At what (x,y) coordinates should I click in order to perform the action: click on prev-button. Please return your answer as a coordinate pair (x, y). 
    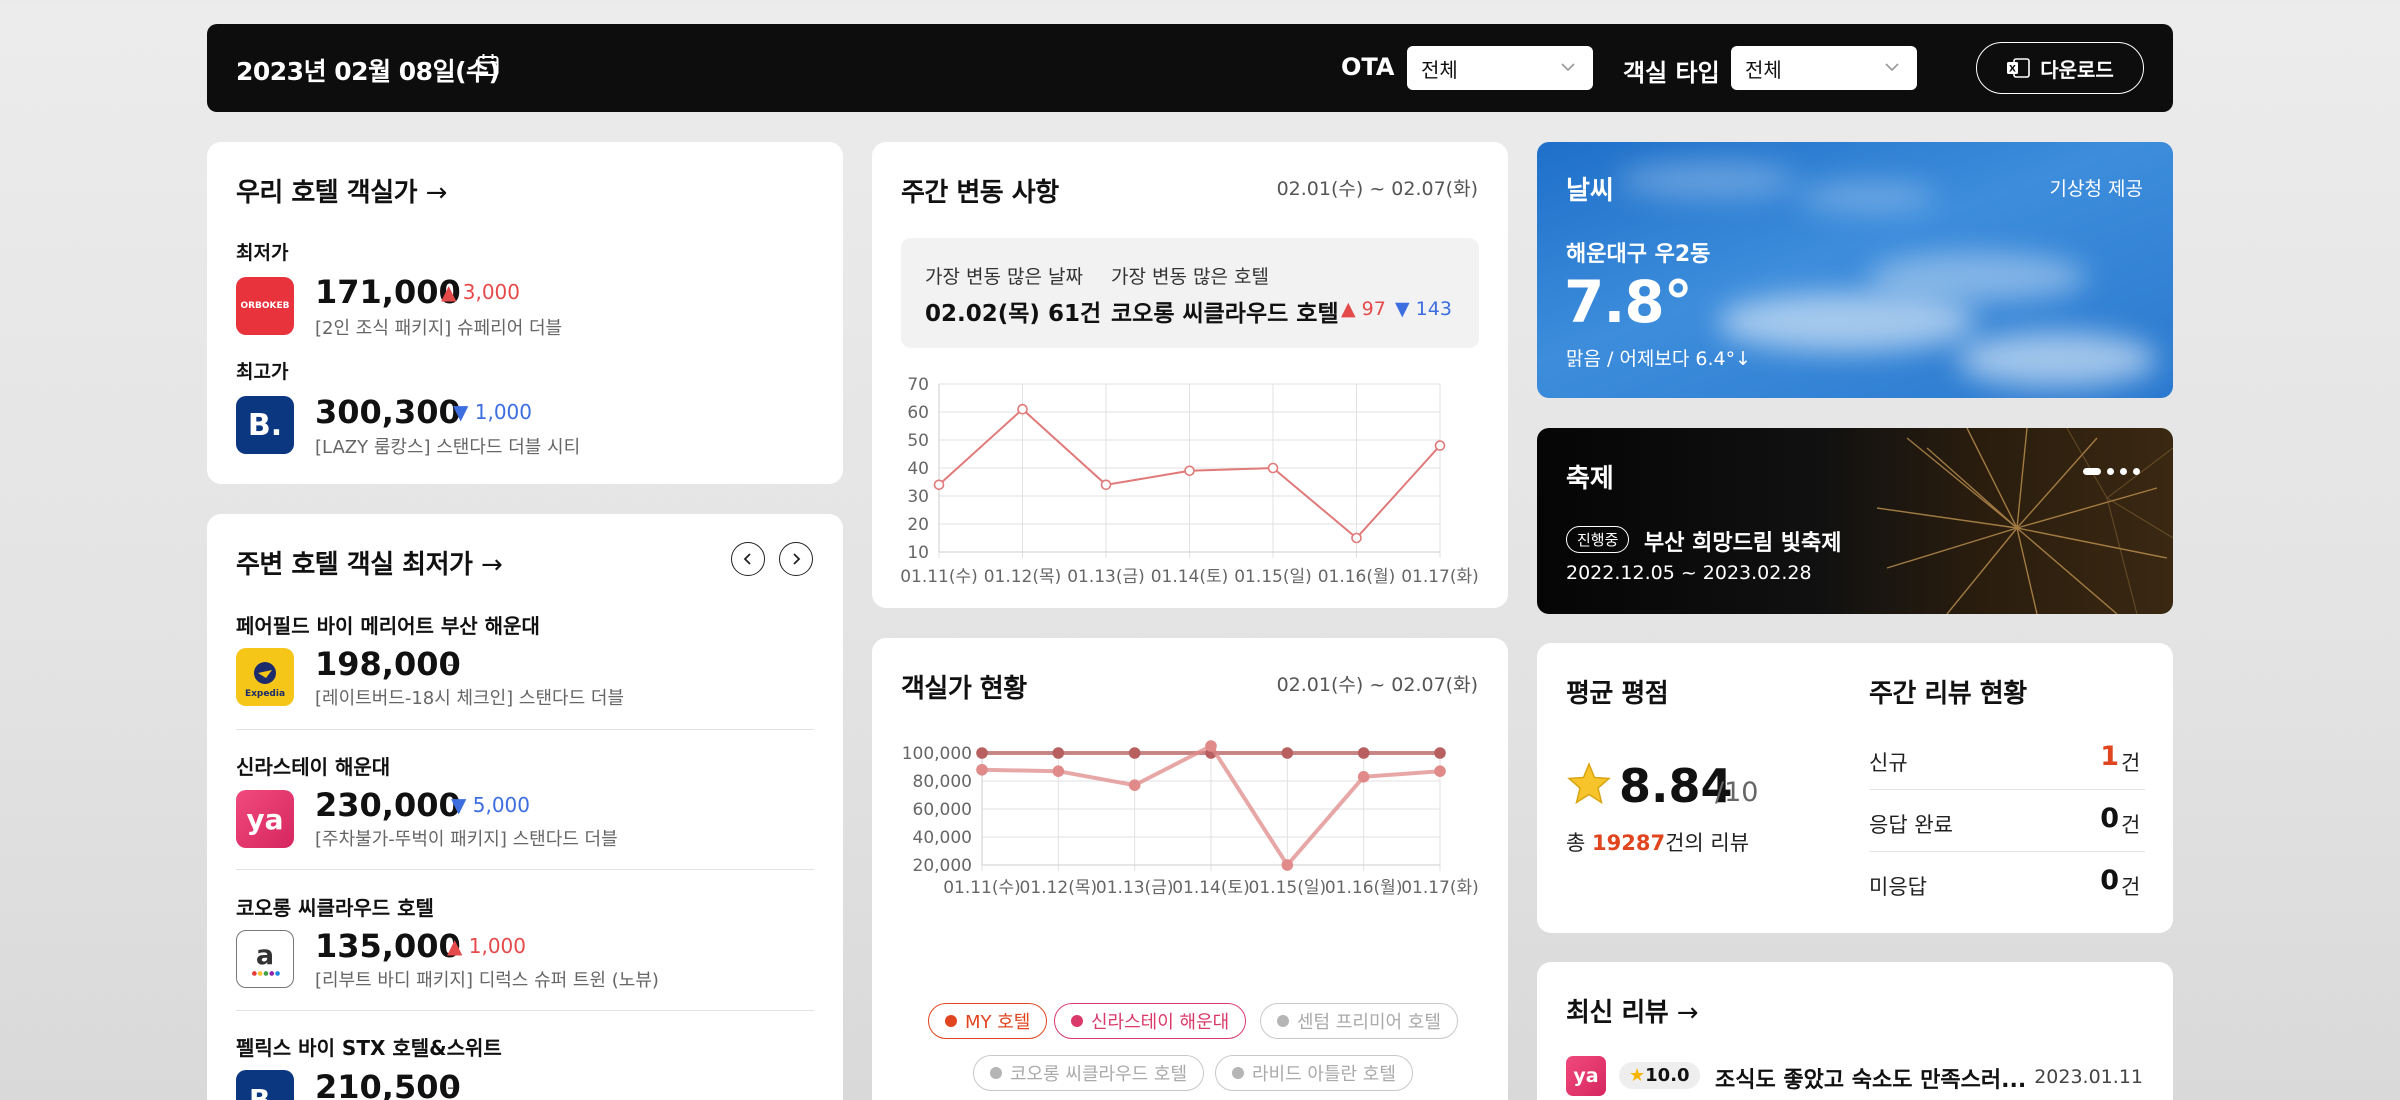
    Looking at the image, I should click on (748, 559).